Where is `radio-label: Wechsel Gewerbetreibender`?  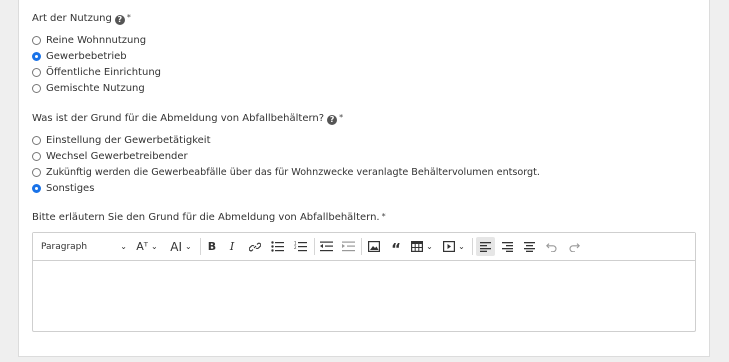 radio-label: Wechsel Gewerbetreibender is located at coordinates (117, 156).